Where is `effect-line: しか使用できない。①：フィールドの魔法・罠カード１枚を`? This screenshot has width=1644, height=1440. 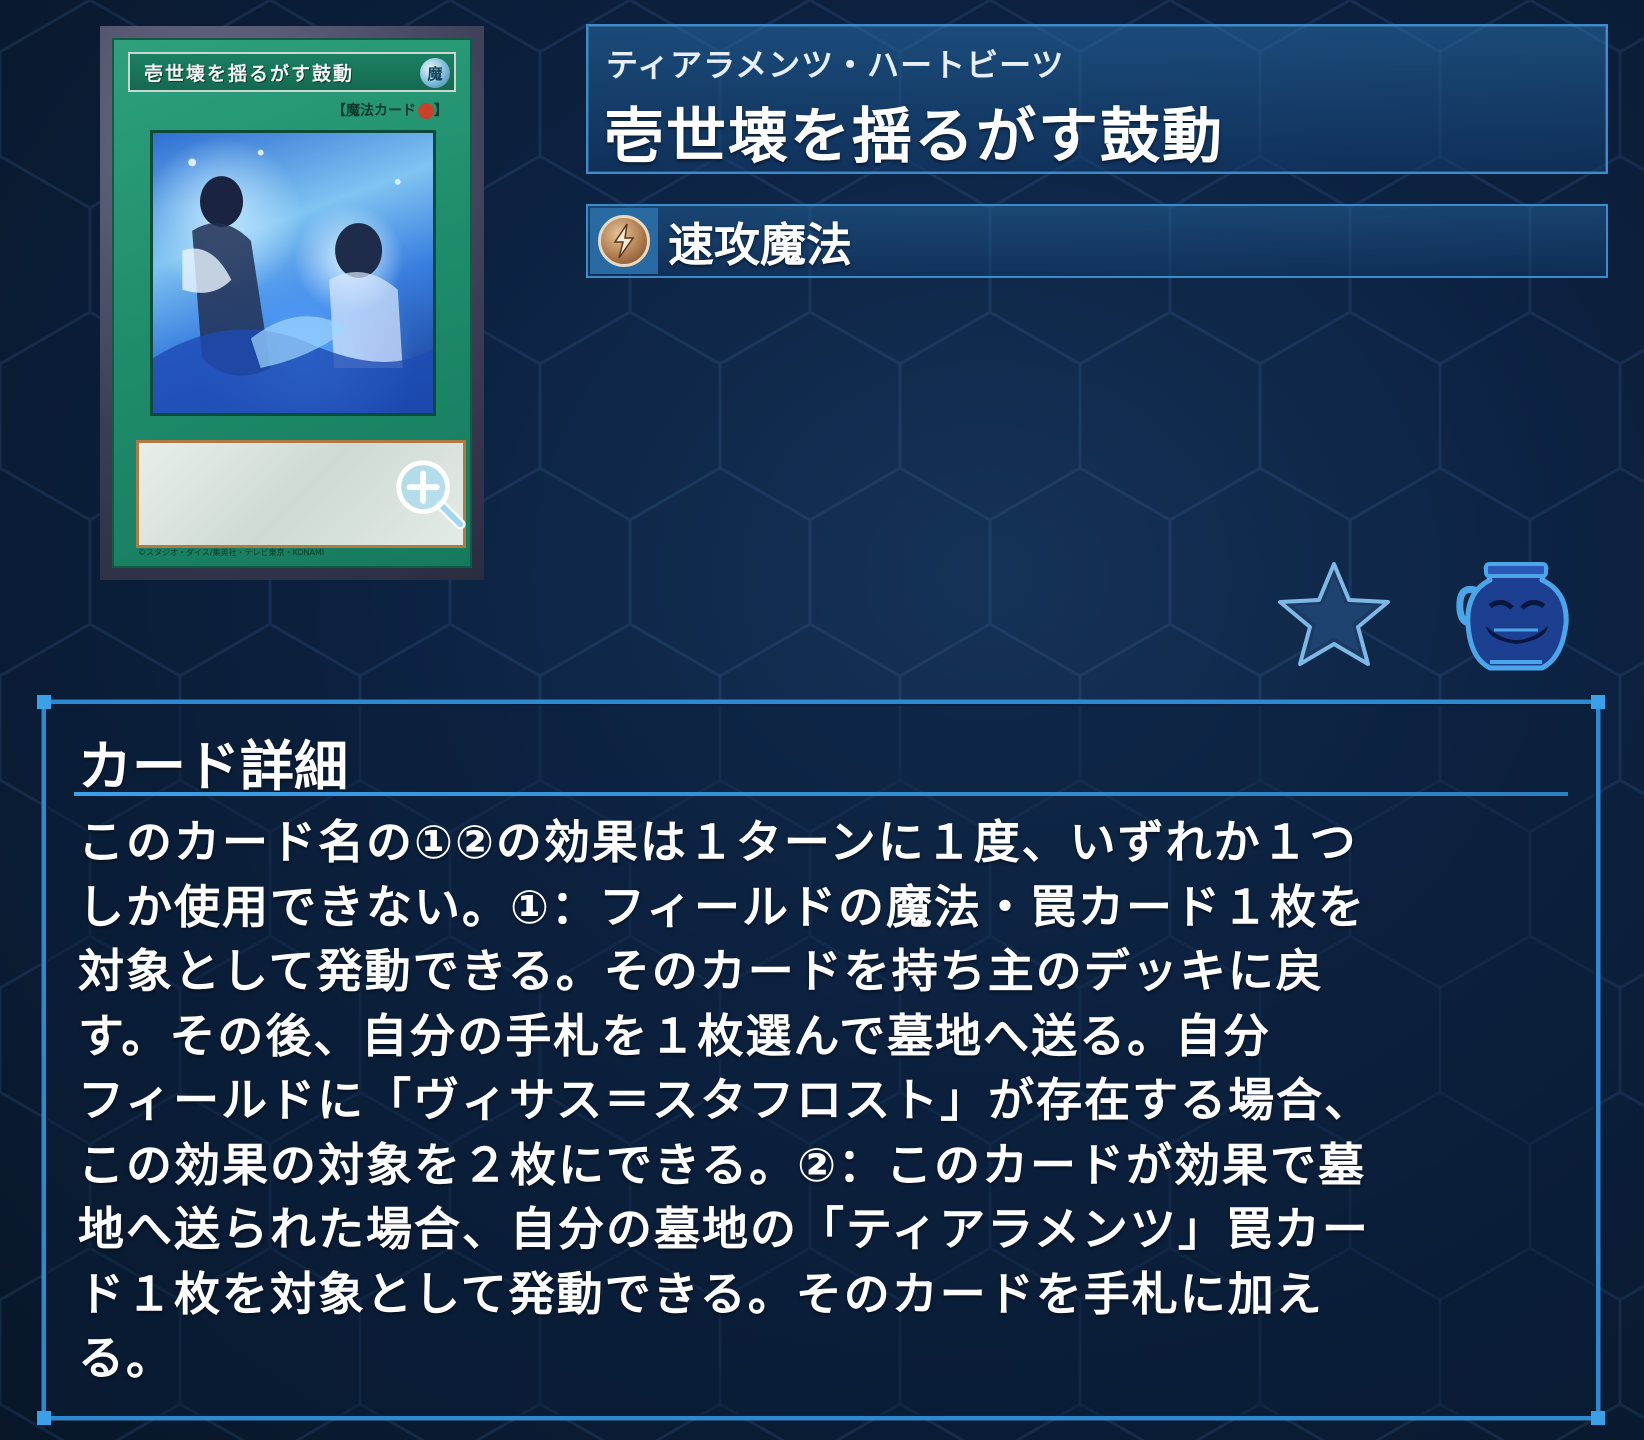 effect-line: しか使用できない。①：フィールドの魔法・罠カード１枚を is located at coordinates (722, 906).